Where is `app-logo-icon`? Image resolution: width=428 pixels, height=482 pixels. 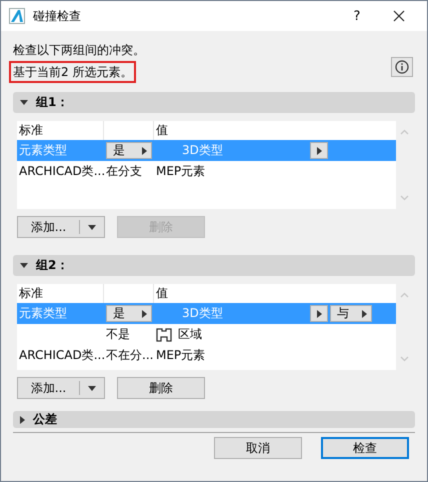
app-logo-icon is located at coordinates (17, 16).